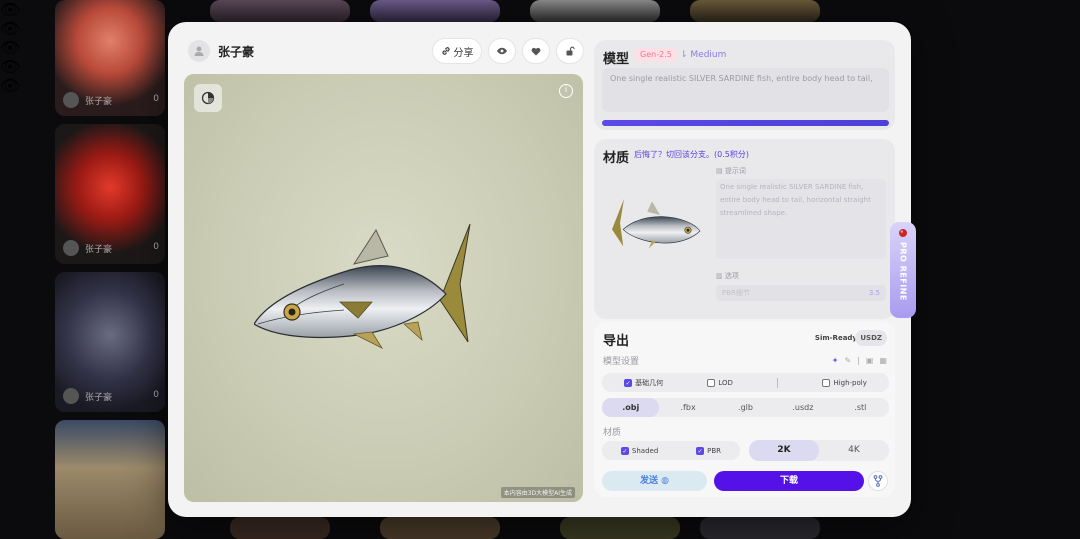 This screenshot has height=539, width=1080. What do you see at coordinates (731, 171) in the screenshot?
I see `prompt-label: ▤ 提示词` at bounding box center [731, 171].